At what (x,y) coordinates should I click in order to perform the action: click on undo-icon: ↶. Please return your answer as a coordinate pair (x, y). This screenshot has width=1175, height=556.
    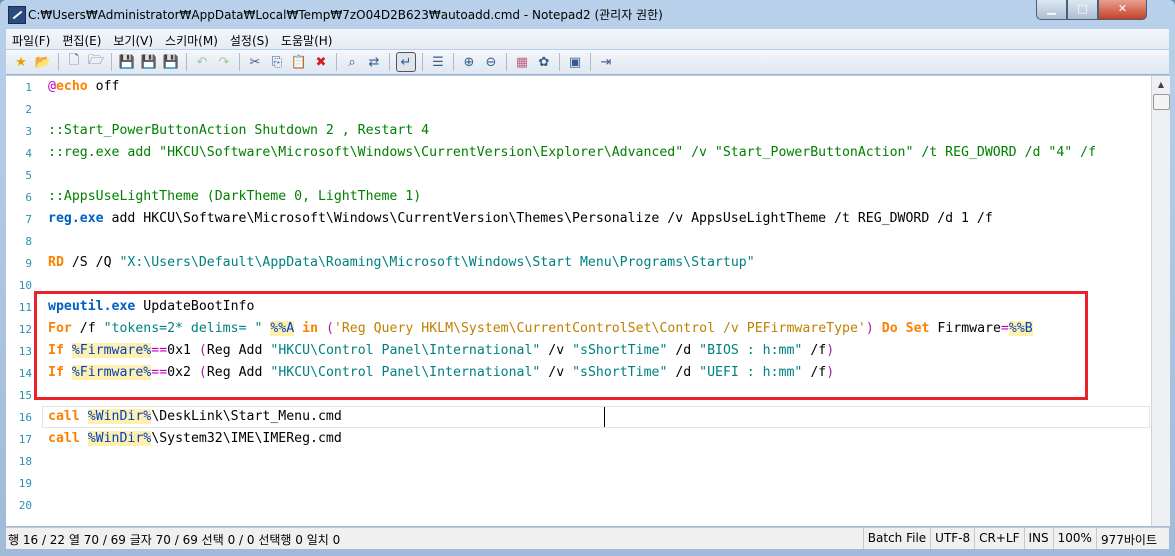
    Looking at the image, I should click on (202, 62).